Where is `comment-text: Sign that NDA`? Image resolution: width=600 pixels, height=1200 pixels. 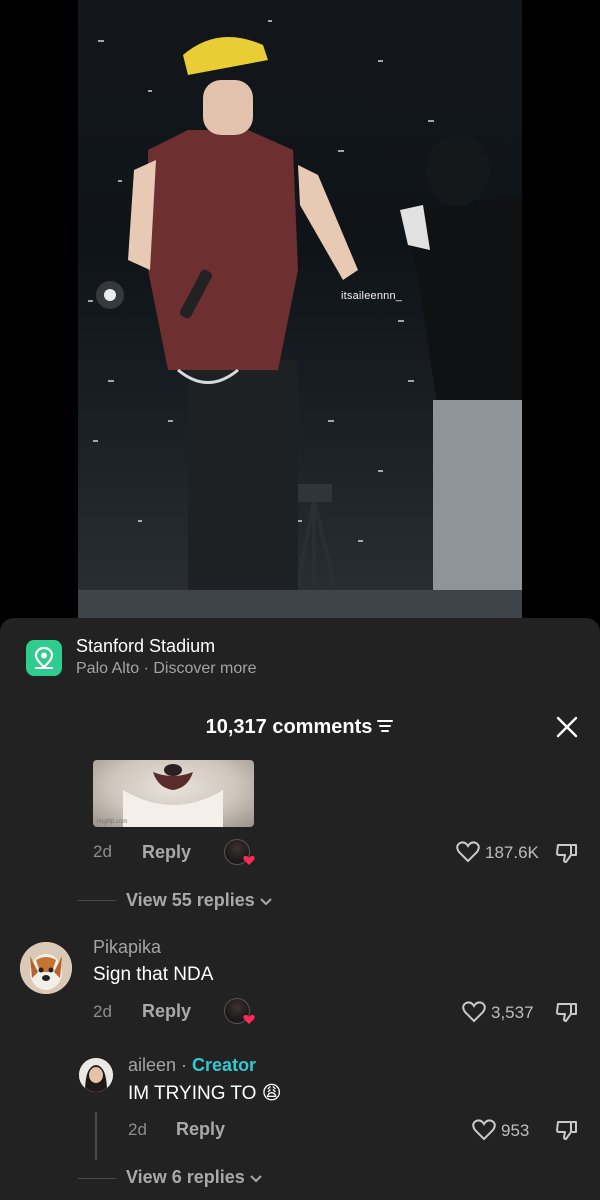
comment-text: Sign that NDA is located at coordinates (153, 974).